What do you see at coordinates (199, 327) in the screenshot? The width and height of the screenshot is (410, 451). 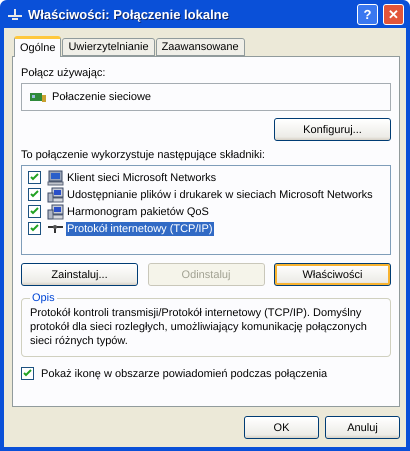 I see `description-text: Protokół kontroli transmisji/Protokół internetowy (TCP/IP). Domyślny protokół dla sieci rozległych, umożliwiający komunikację połączonych sieci różnych typów.` at bounding box center [199, 327].